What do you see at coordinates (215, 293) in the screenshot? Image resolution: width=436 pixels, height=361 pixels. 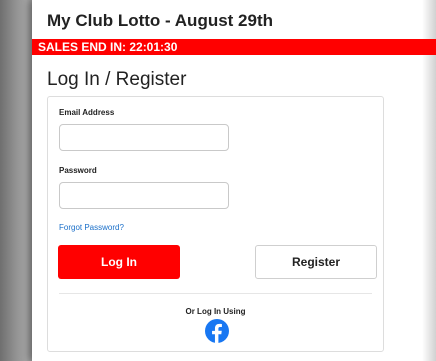 I see `divider` at bounding box center [215, 293].